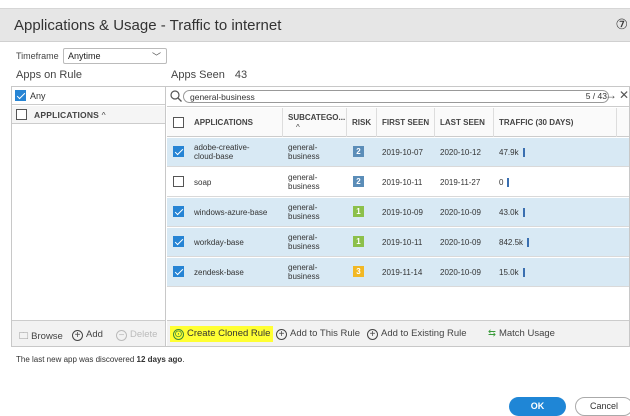 The width and height of the screenshot is (630, 416). Describe the element at coordinates (203, 182) in the screenshot. I see `app-name: soap` at that location.